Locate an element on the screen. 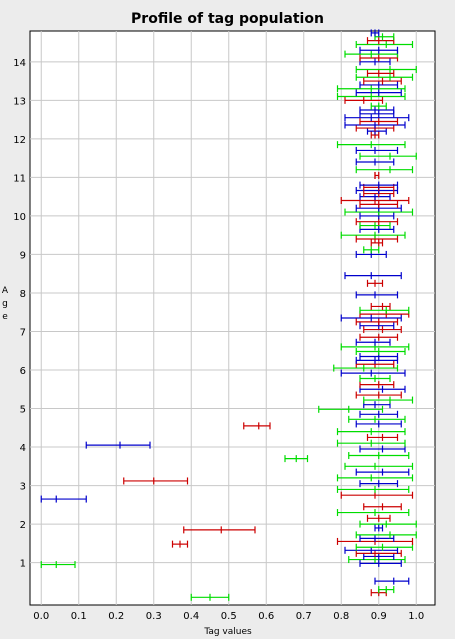 The height and width of the screenshot is (639, 455). x-tick-labels: 0.0 0.1 0.2 0.3 0.4 0.5 0.6 0.7 0.8 0.9 1.0 is located at coordinates (228, 616).